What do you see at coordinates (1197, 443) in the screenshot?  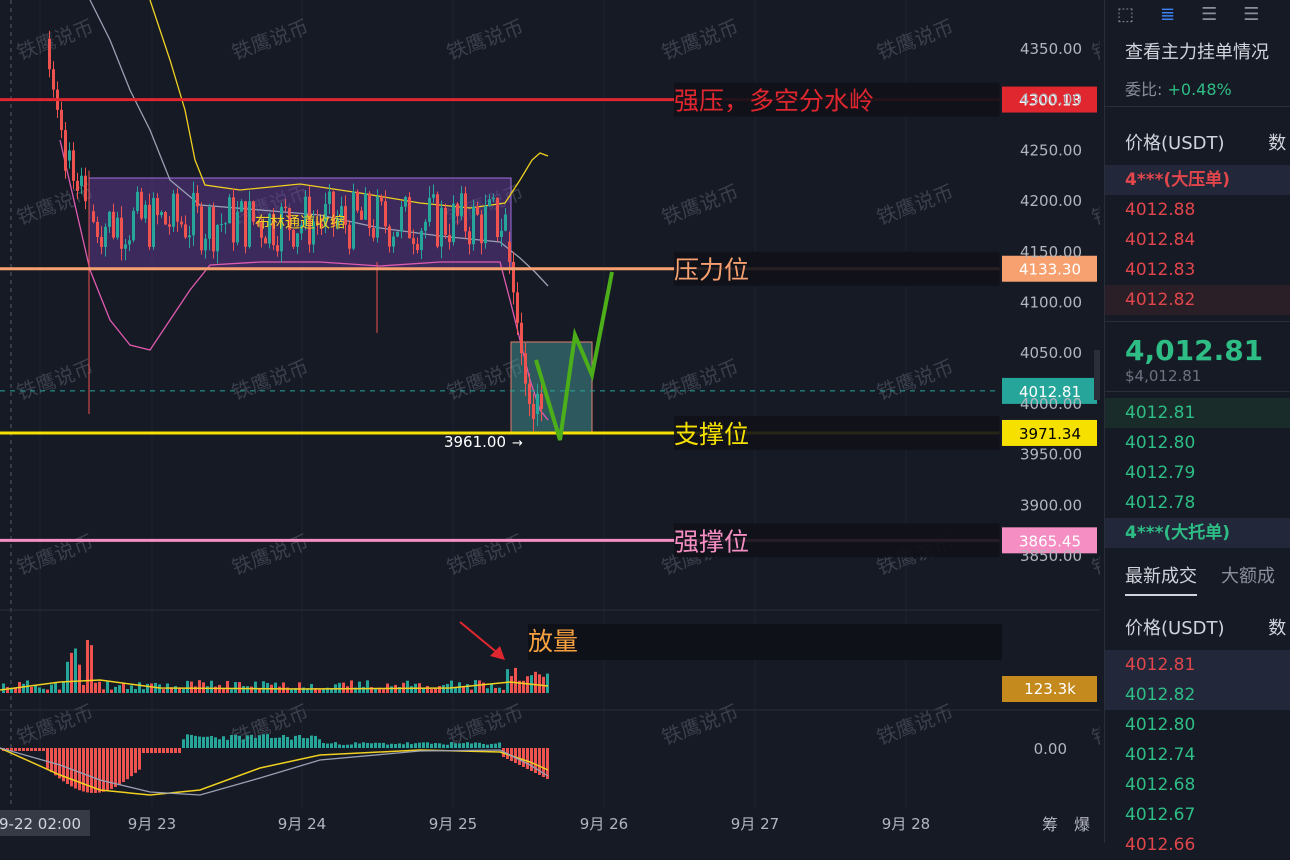 I see `bid-row: 4012.80` at bounding box center [1197, 443].